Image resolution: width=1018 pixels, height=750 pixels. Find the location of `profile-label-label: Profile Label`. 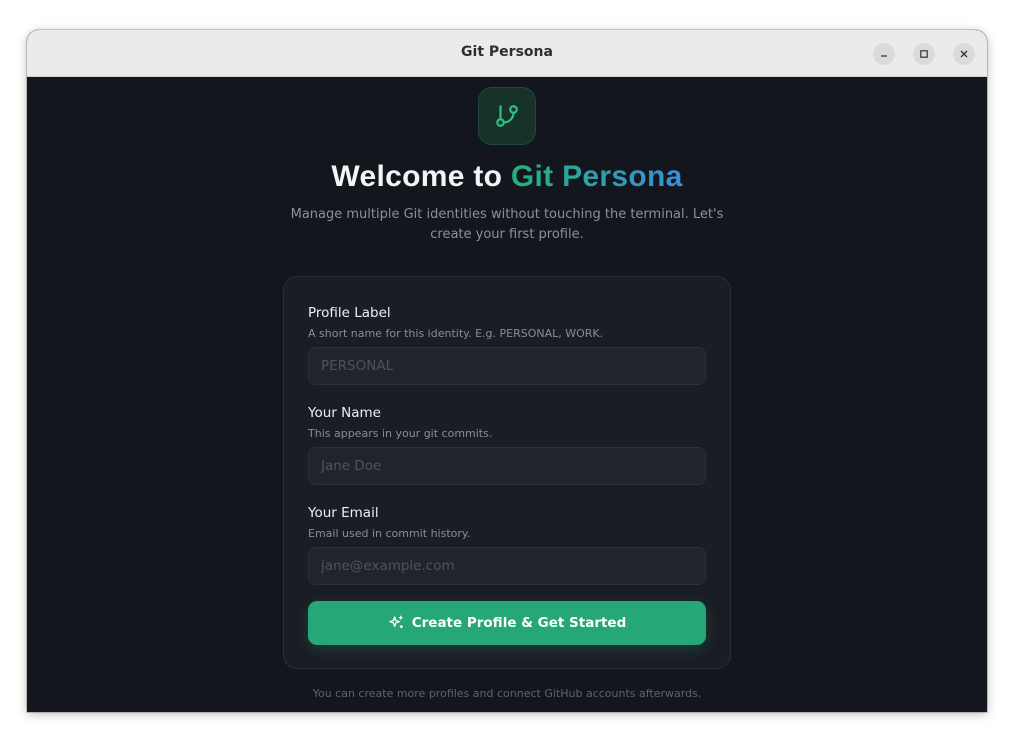

profile-label-label: Profile Label is located at coordinates (349, 313).